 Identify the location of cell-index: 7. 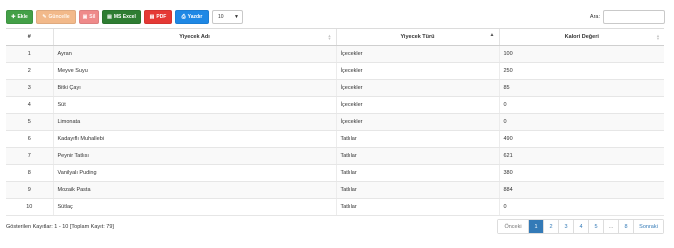
(29, 156).